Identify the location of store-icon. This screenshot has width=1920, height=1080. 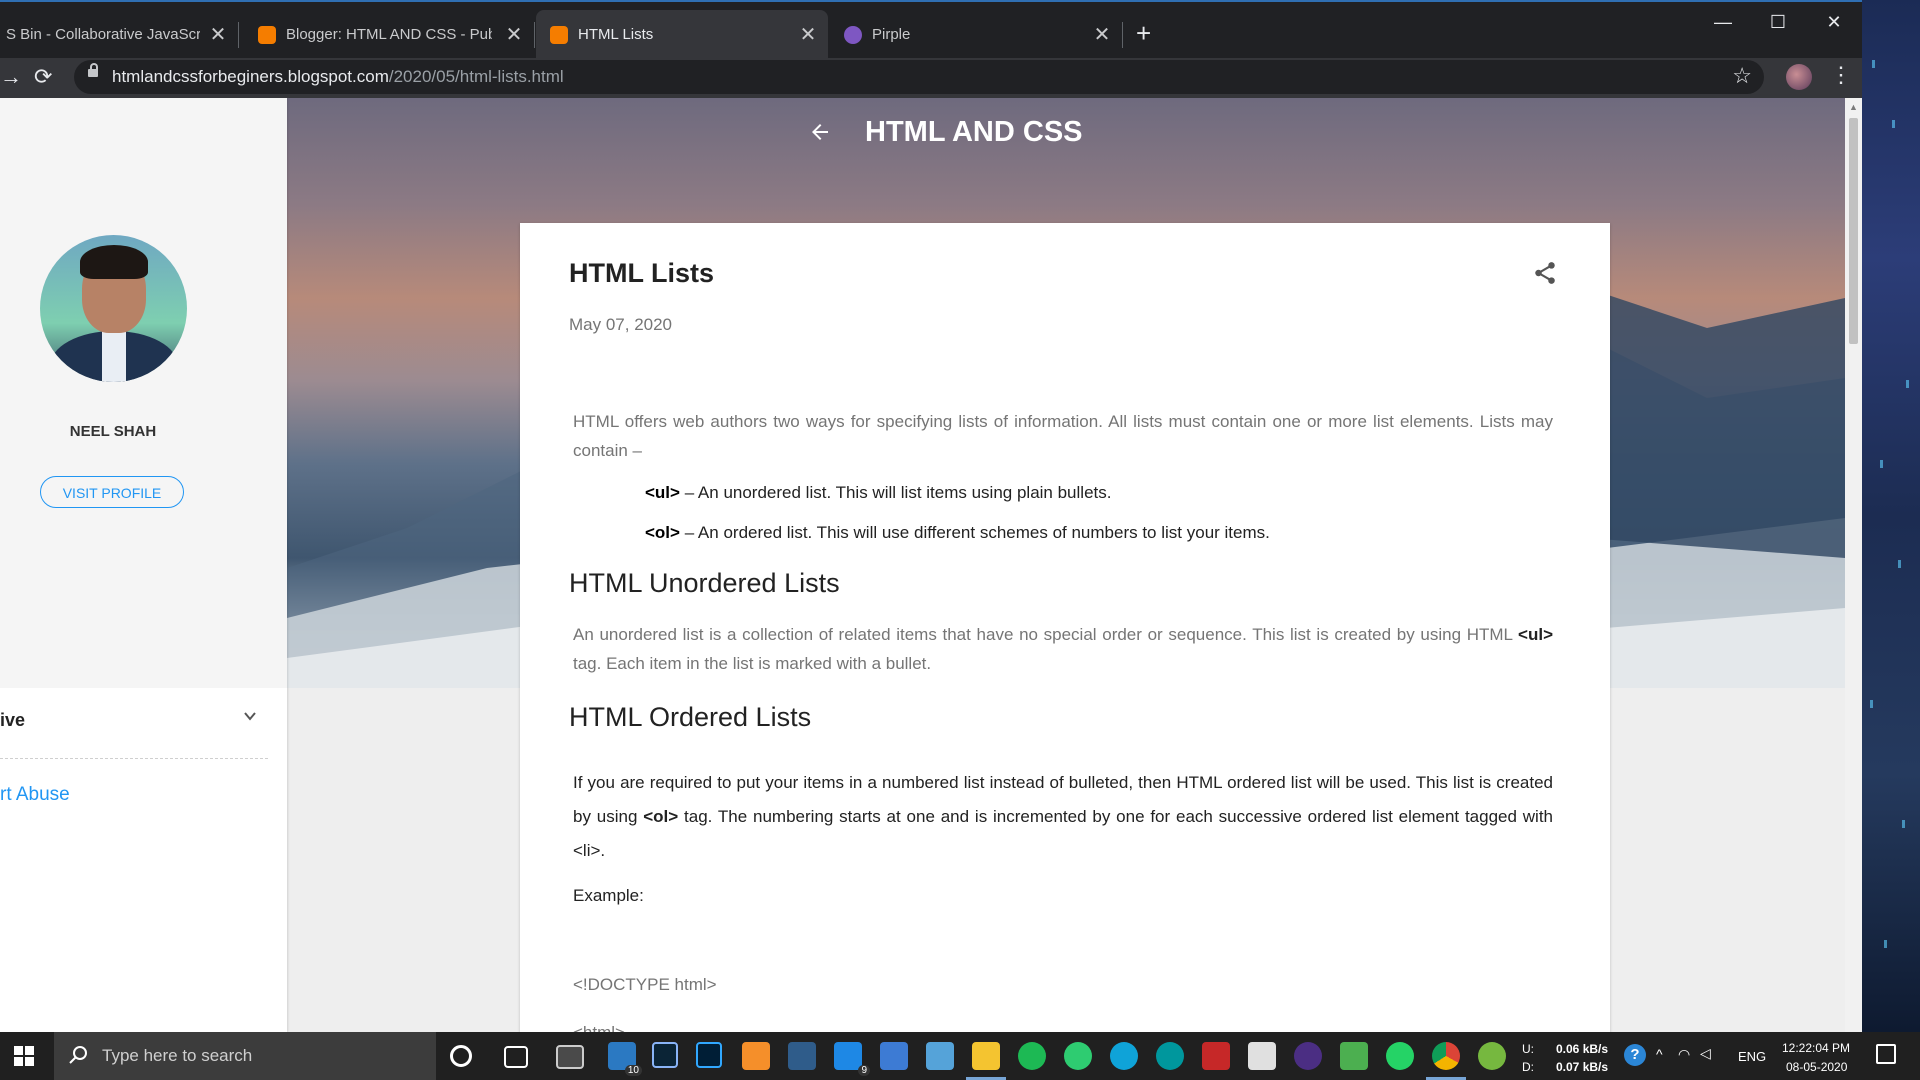
(894, 1056).